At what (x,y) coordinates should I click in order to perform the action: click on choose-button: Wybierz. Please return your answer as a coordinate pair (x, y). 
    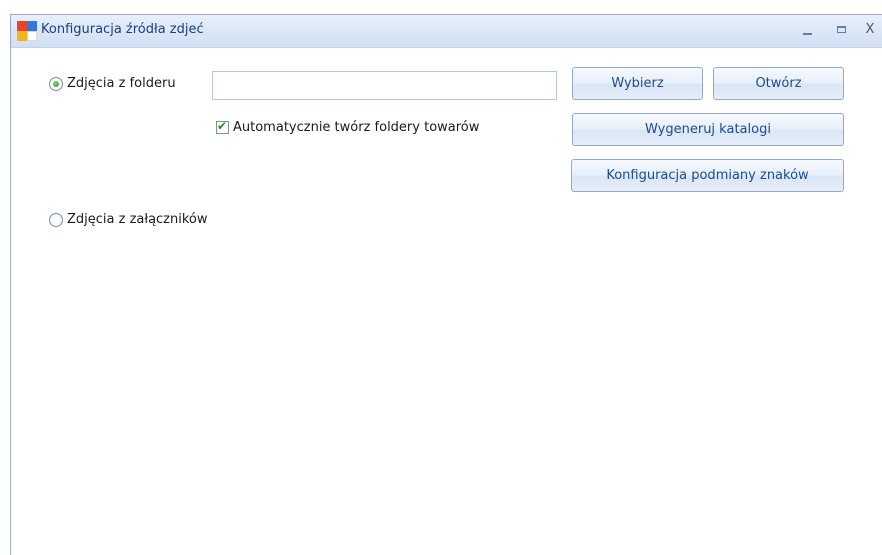
    Looking at the image, I should click on (637, 83).